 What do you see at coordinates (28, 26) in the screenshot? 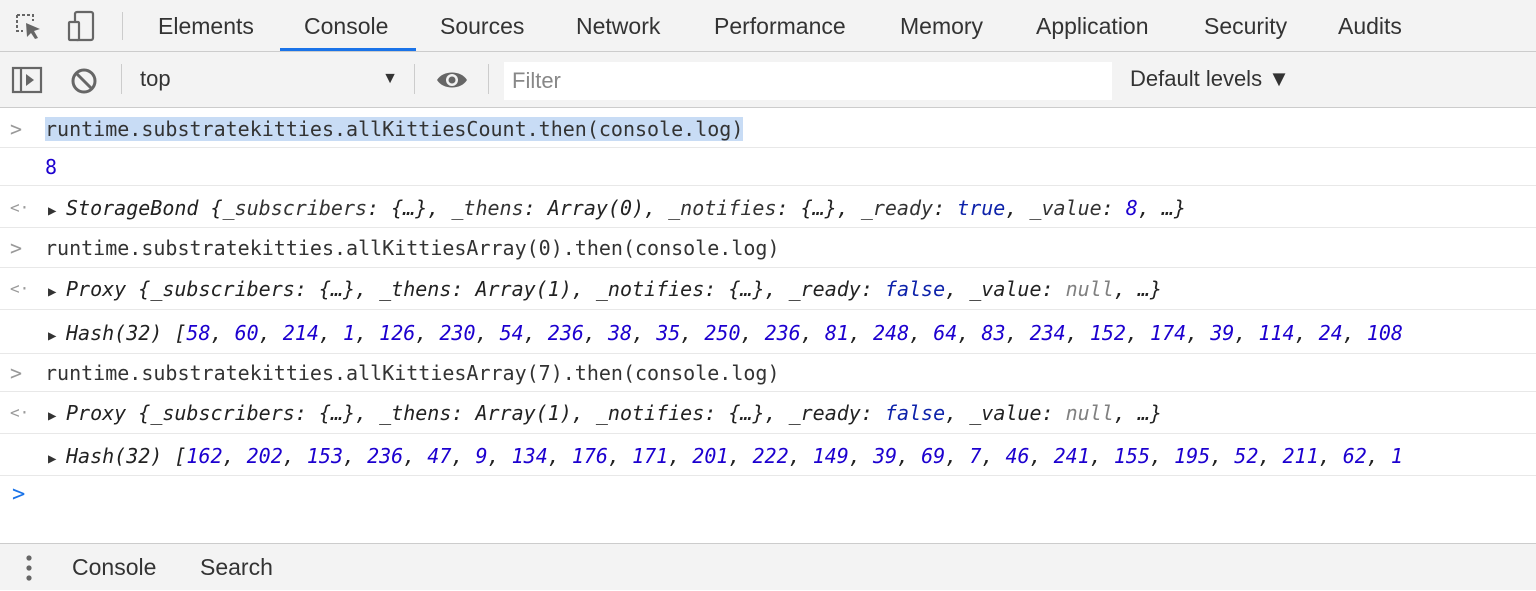
I see `inspect-element-icon` at bounding box center [28, 26].